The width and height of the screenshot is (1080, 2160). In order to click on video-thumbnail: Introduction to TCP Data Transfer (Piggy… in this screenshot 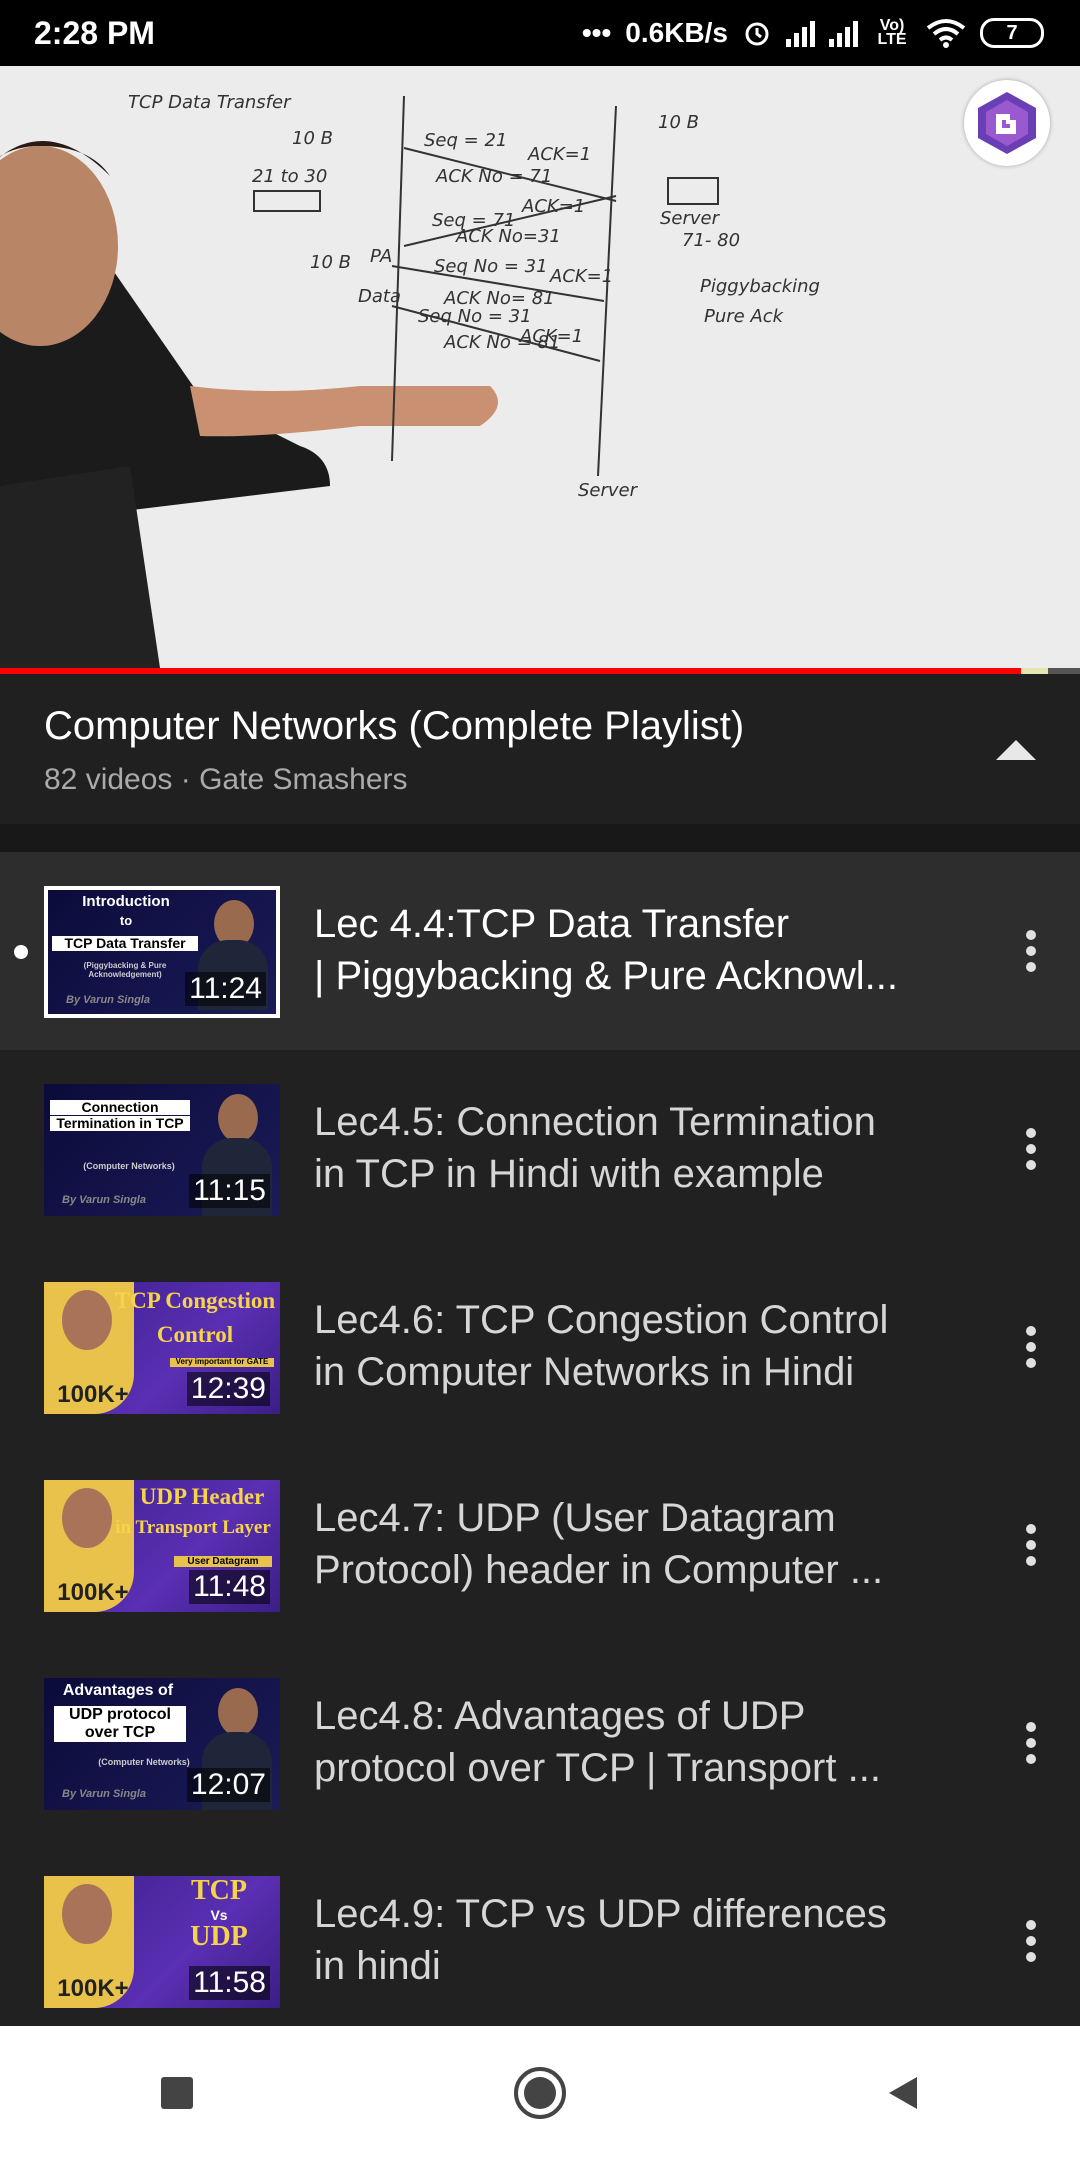, I will do `click(162, 952)`.